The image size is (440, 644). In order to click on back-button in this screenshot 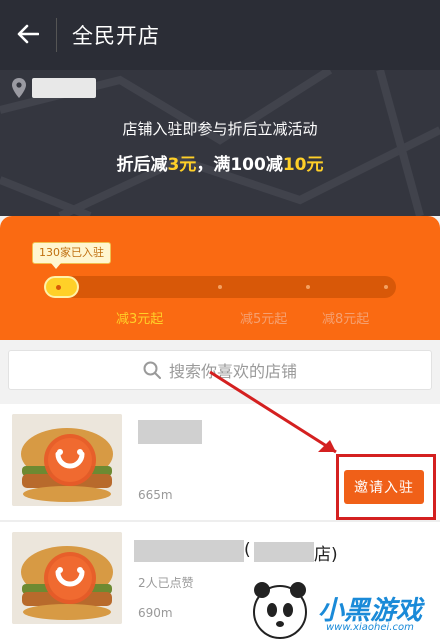, I will do `click(28, 34)`.